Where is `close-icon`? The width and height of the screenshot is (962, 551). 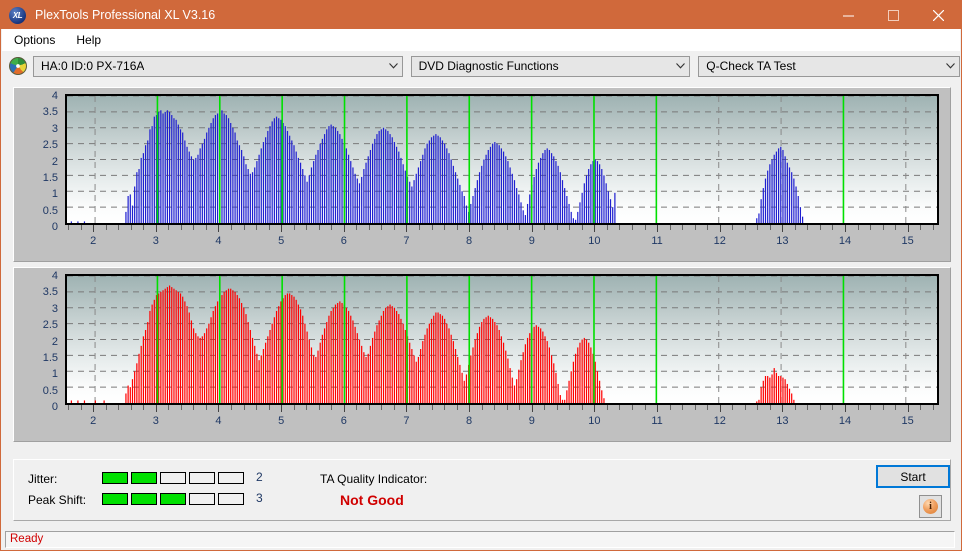
close-icon is located at coordinates (938, 15).